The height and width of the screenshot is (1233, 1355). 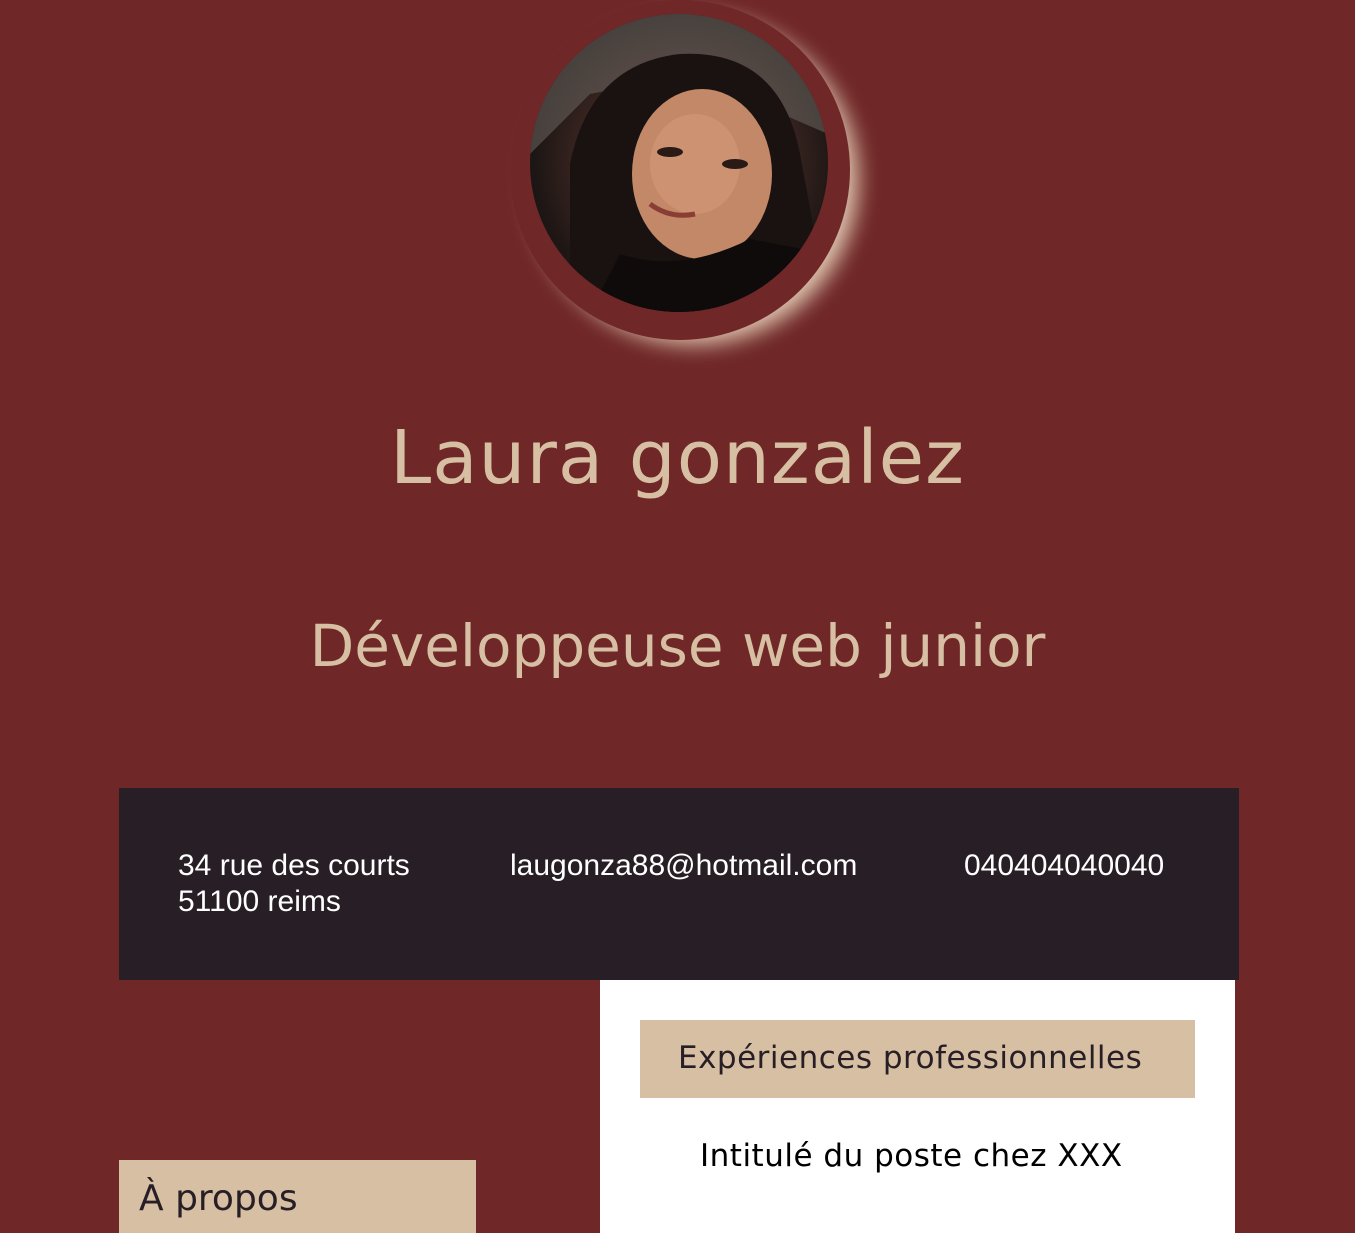 What do you see at coordinates (294, 865) in the screenshot?
I see `address-line-1: 34 rue des courts` at bounding box center [294, 865].